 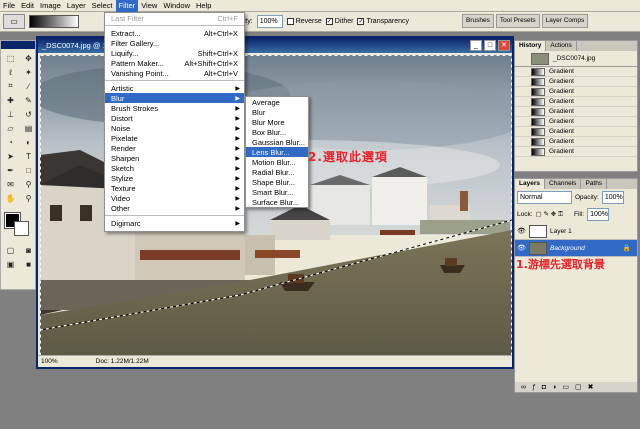 What do you see at coordinates (565, 21) in the screenshot?
I see `tab-layer-comps: Layer Comps` at bounding box center [565, 21].